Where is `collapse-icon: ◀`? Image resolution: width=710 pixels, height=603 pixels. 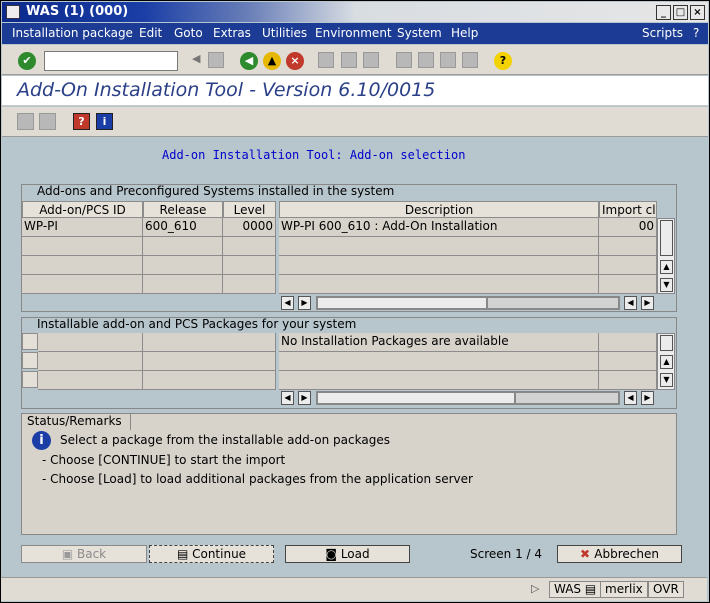 collapse-icon: ◀ is located at coordinates (197, 60).